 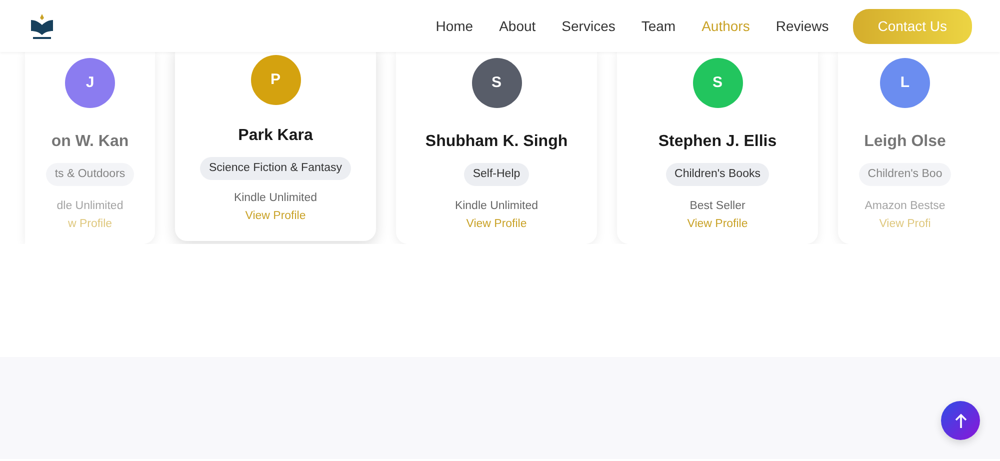 What do you see at coordinates (517, 26) in the screenshot?
I see `nav-link: About` at bounding box center [517, 26].